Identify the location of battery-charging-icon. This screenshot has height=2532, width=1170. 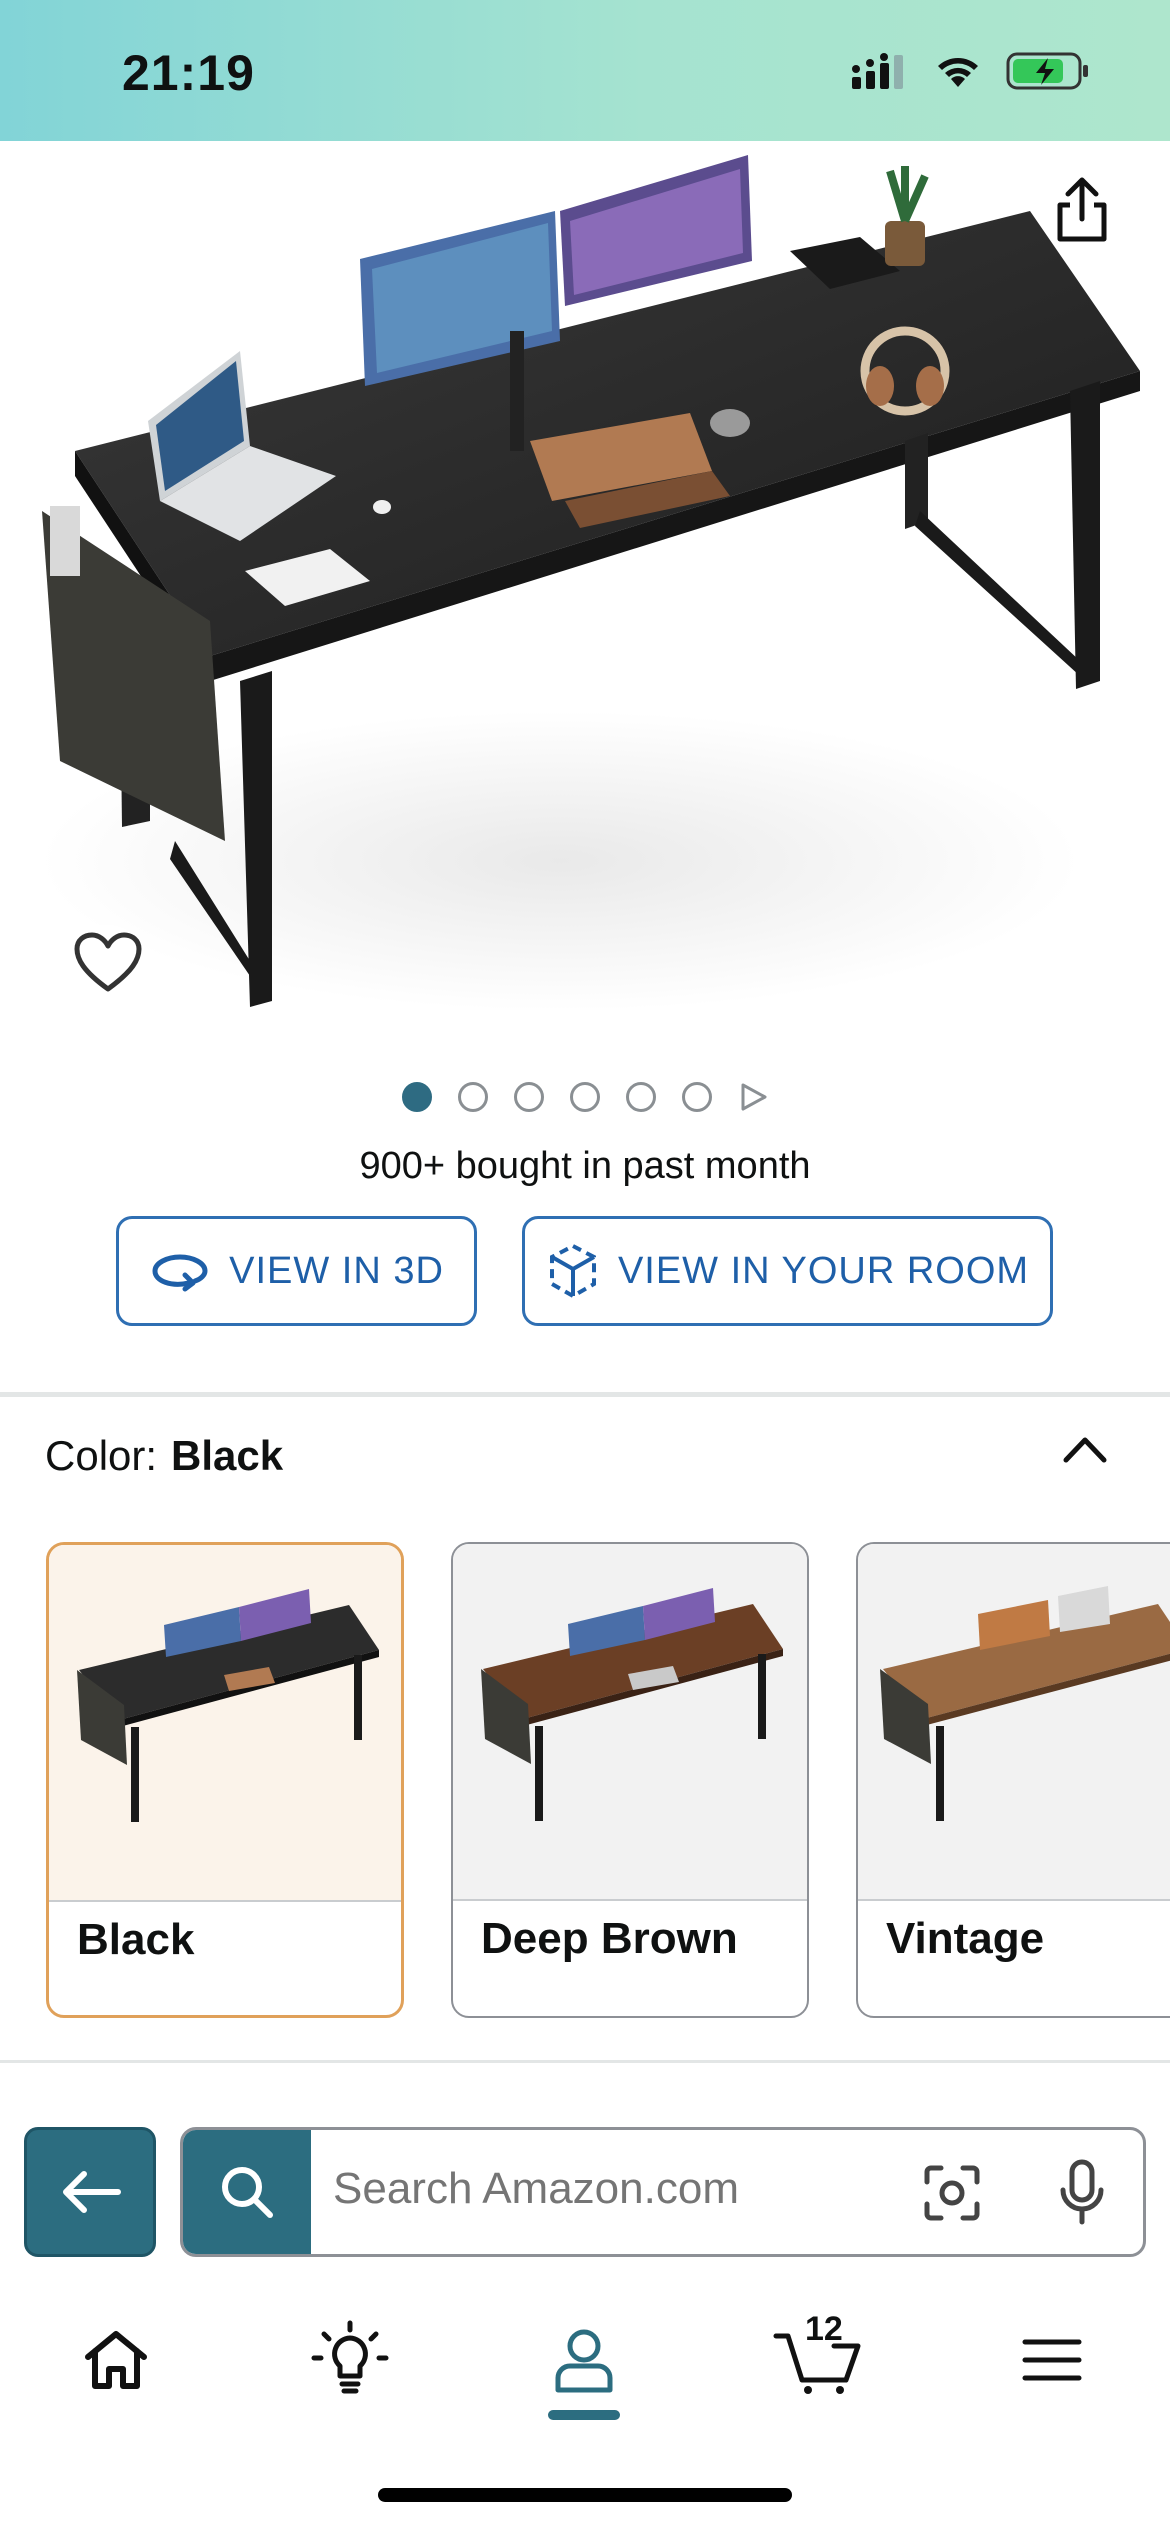
(1047, 71).